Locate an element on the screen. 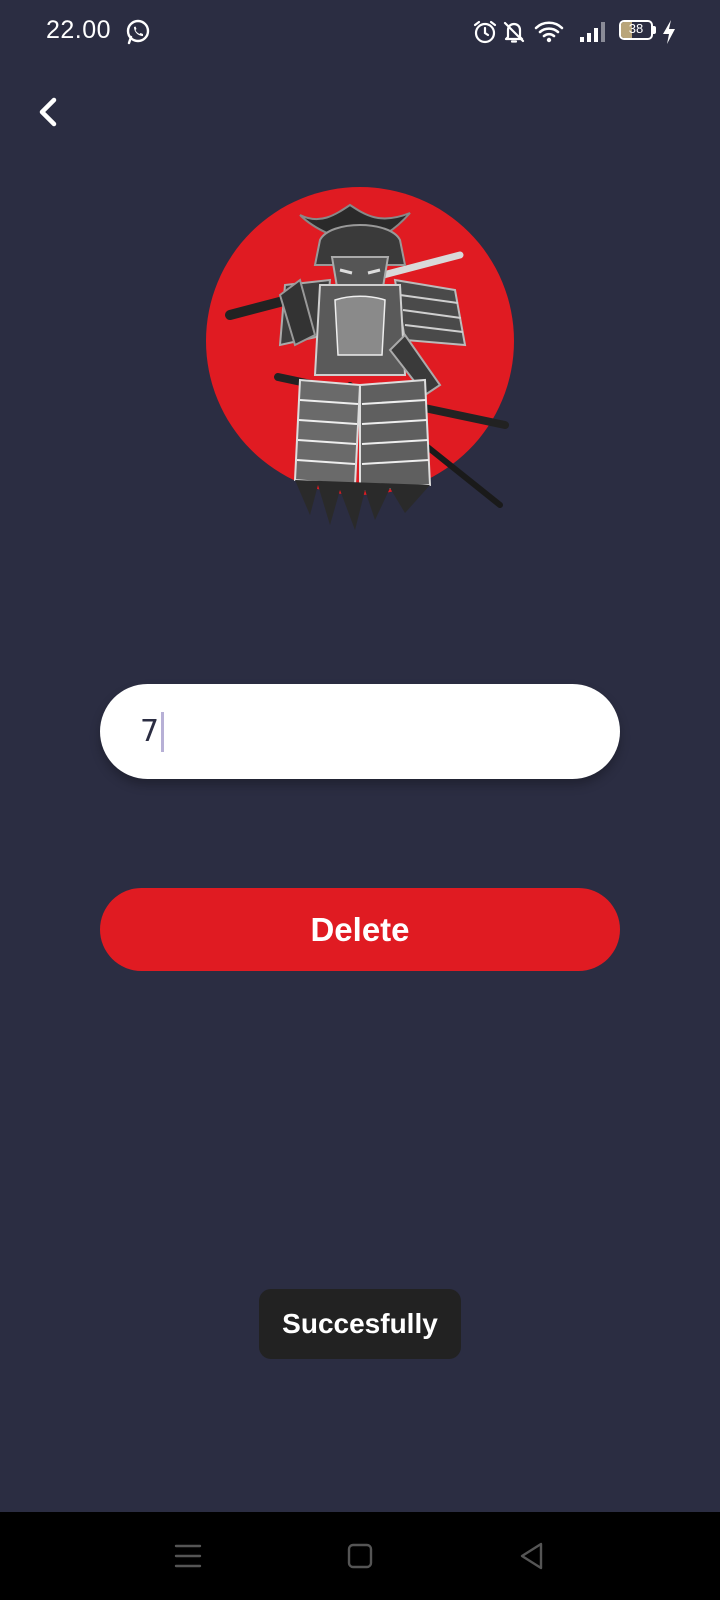 The width and height of the screenshot is (720, 1600). battery-tip is located at coordinates (654, 30).